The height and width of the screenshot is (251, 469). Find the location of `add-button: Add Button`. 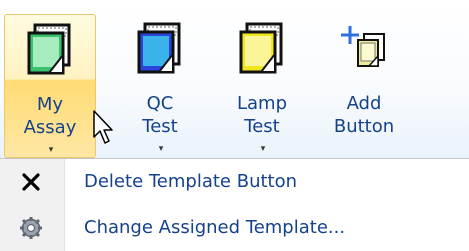

add-button: Add Button is located at coordinates (364, 86).